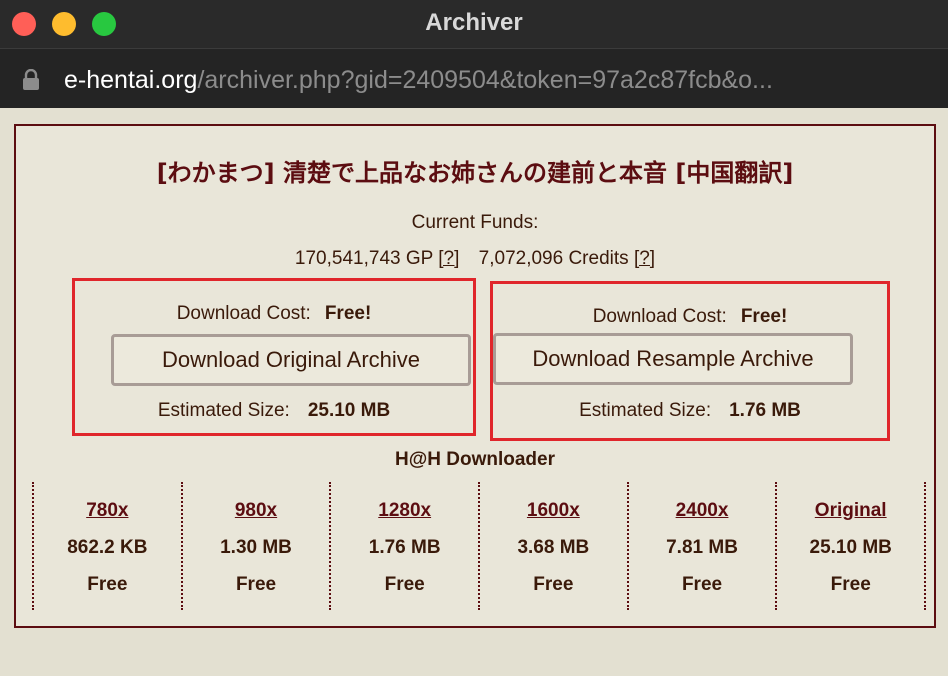 Image resolution: width=948 pixels, height=676 pixels. Describe the element at coordinates (31, 79) in the screenshot. I see `lock-icon` at that location.